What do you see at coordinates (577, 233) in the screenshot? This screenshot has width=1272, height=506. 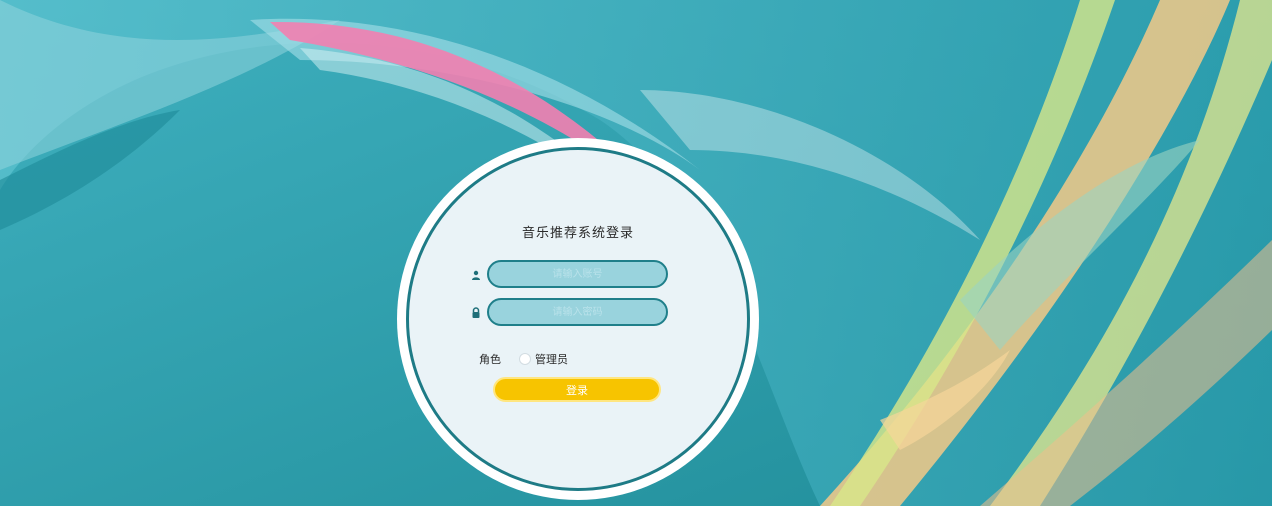 I see `login-title: 音乐推荐系统登录` at bounding box center [577, 233].